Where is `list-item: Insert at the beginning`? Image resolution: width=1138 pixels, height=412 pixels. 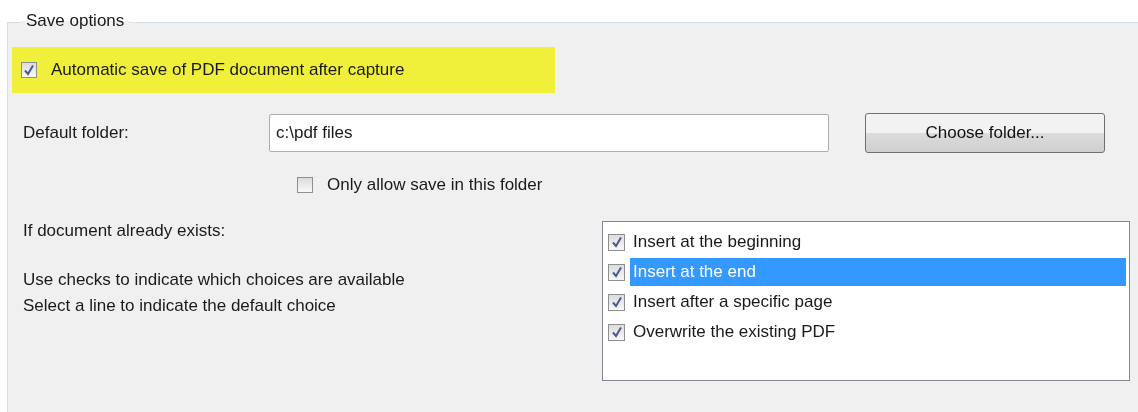 list-item: Insert at the beginning is located at coordinates (878, 242).